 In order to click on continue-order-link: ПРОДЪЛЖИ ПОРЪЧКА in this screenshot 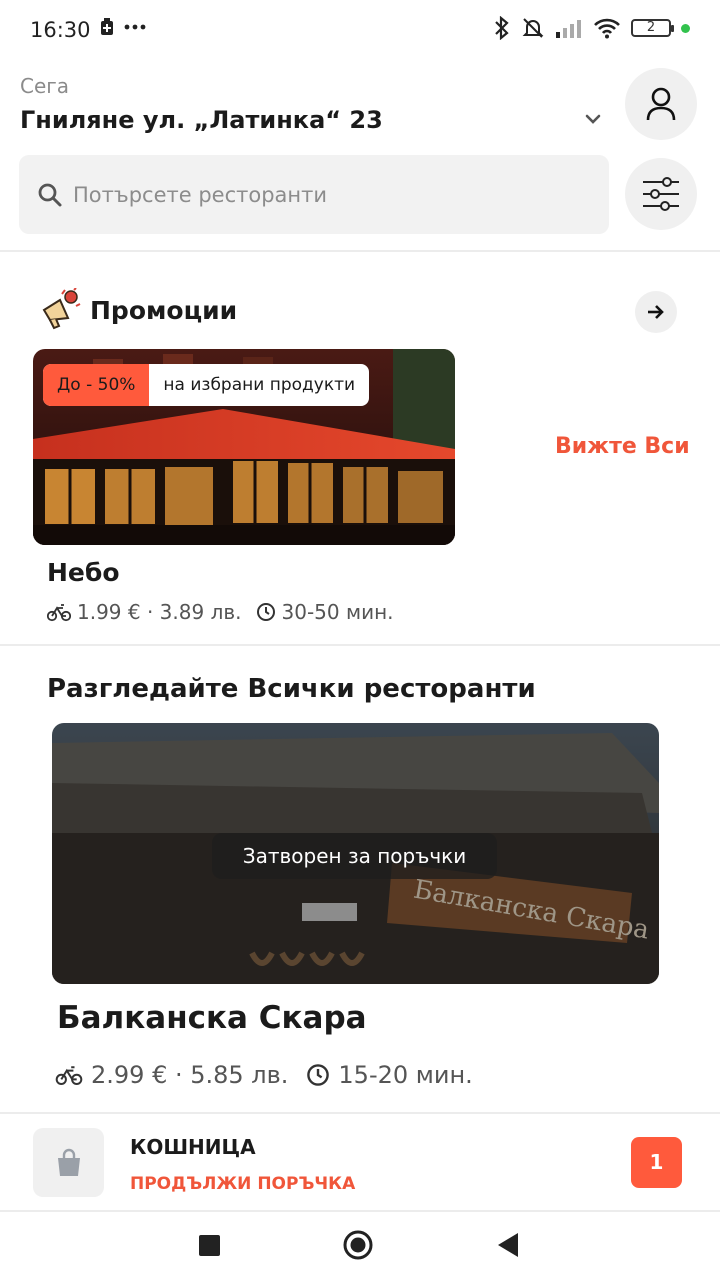, I will do `click(242, 1184)`.